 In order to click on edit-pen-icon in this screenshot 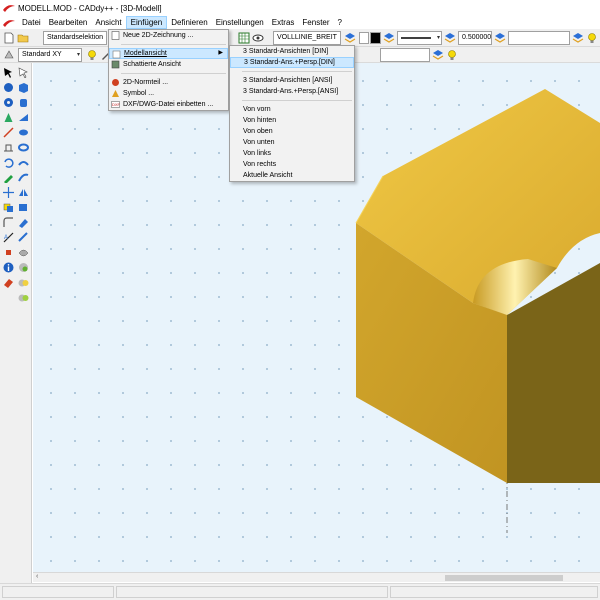, I will do `click(8, 177)`.